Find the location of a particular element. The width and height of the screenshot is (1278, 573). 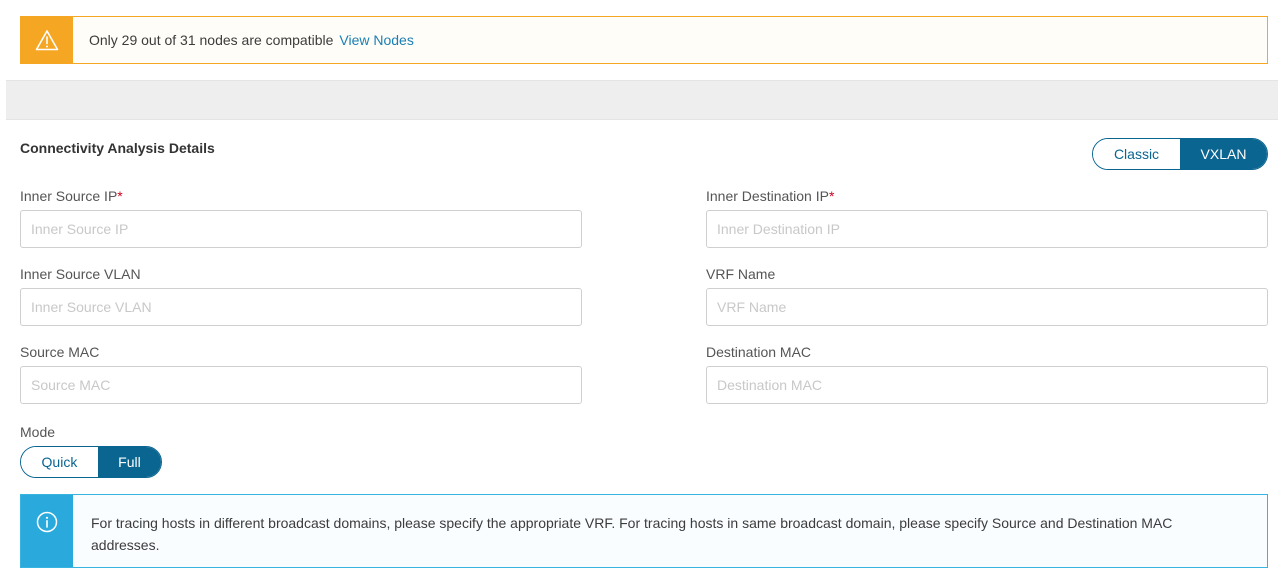

inner-destination-ip-label-text: Inner Destination IP is located at coordinates (767, 196).